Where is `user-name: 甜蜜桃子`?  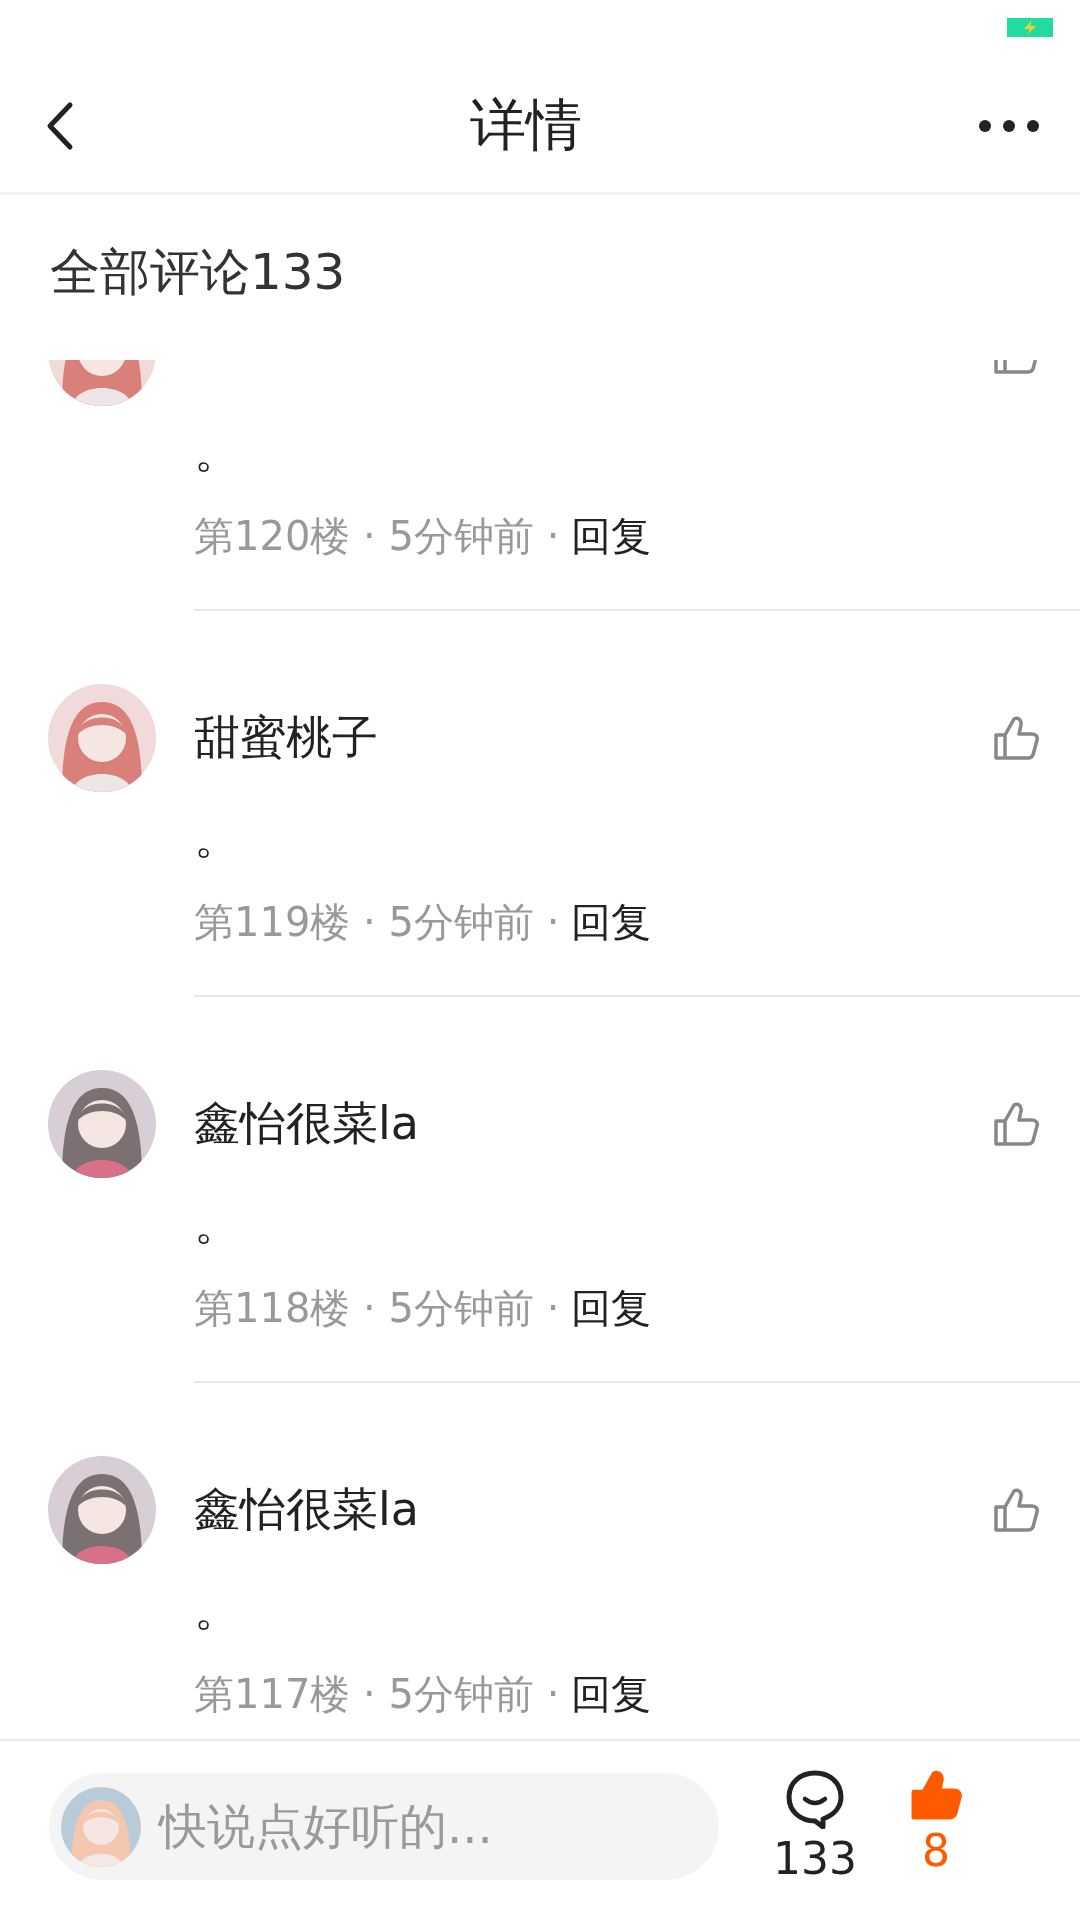
user-name: 甜蜜桃子 is located at coordinates (286, 737).